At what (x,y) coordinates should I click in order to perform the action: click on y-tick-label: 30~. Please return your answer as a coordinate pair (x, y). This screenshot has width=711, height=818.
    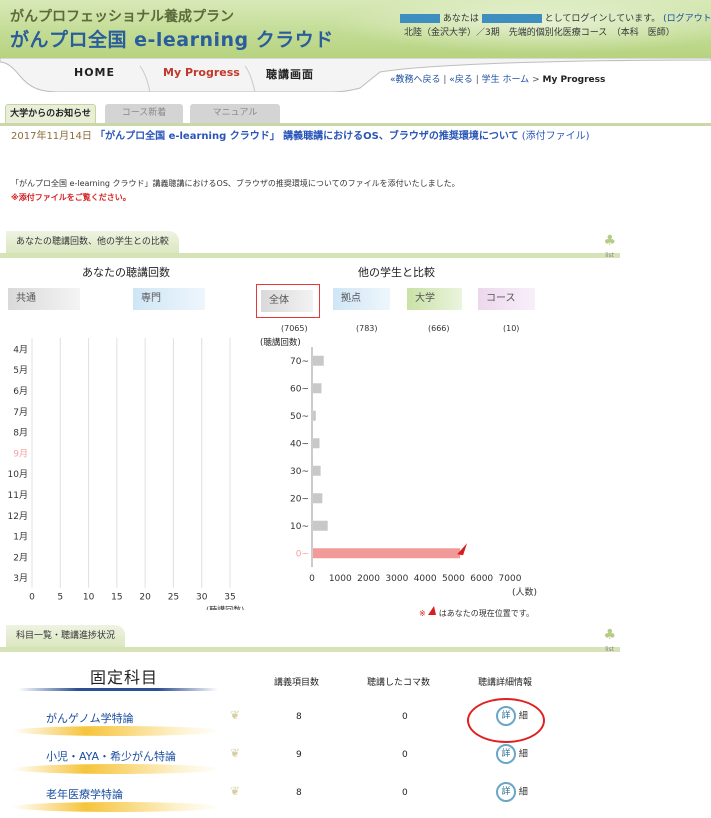
    Looking at the image, I should click on (299, 472).